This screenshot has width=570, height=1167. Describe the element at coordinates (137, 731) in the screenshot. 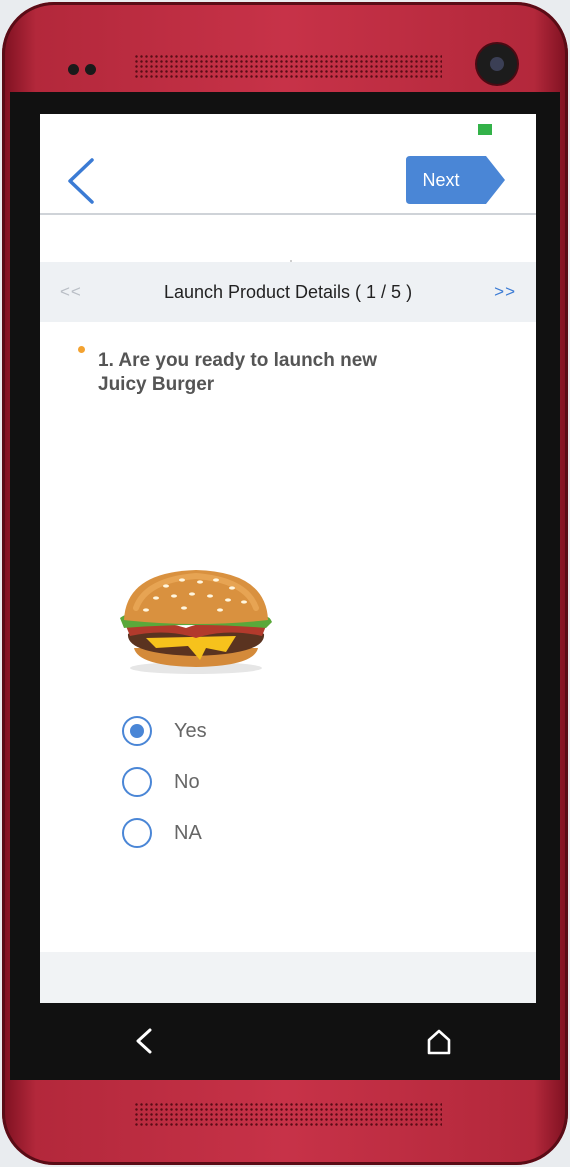

I see `radio-checked-icon` at that location.